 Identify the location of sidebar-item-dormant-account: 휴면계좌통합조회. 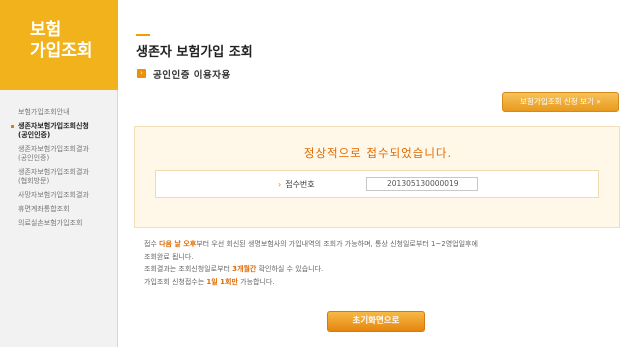
(59, 209).